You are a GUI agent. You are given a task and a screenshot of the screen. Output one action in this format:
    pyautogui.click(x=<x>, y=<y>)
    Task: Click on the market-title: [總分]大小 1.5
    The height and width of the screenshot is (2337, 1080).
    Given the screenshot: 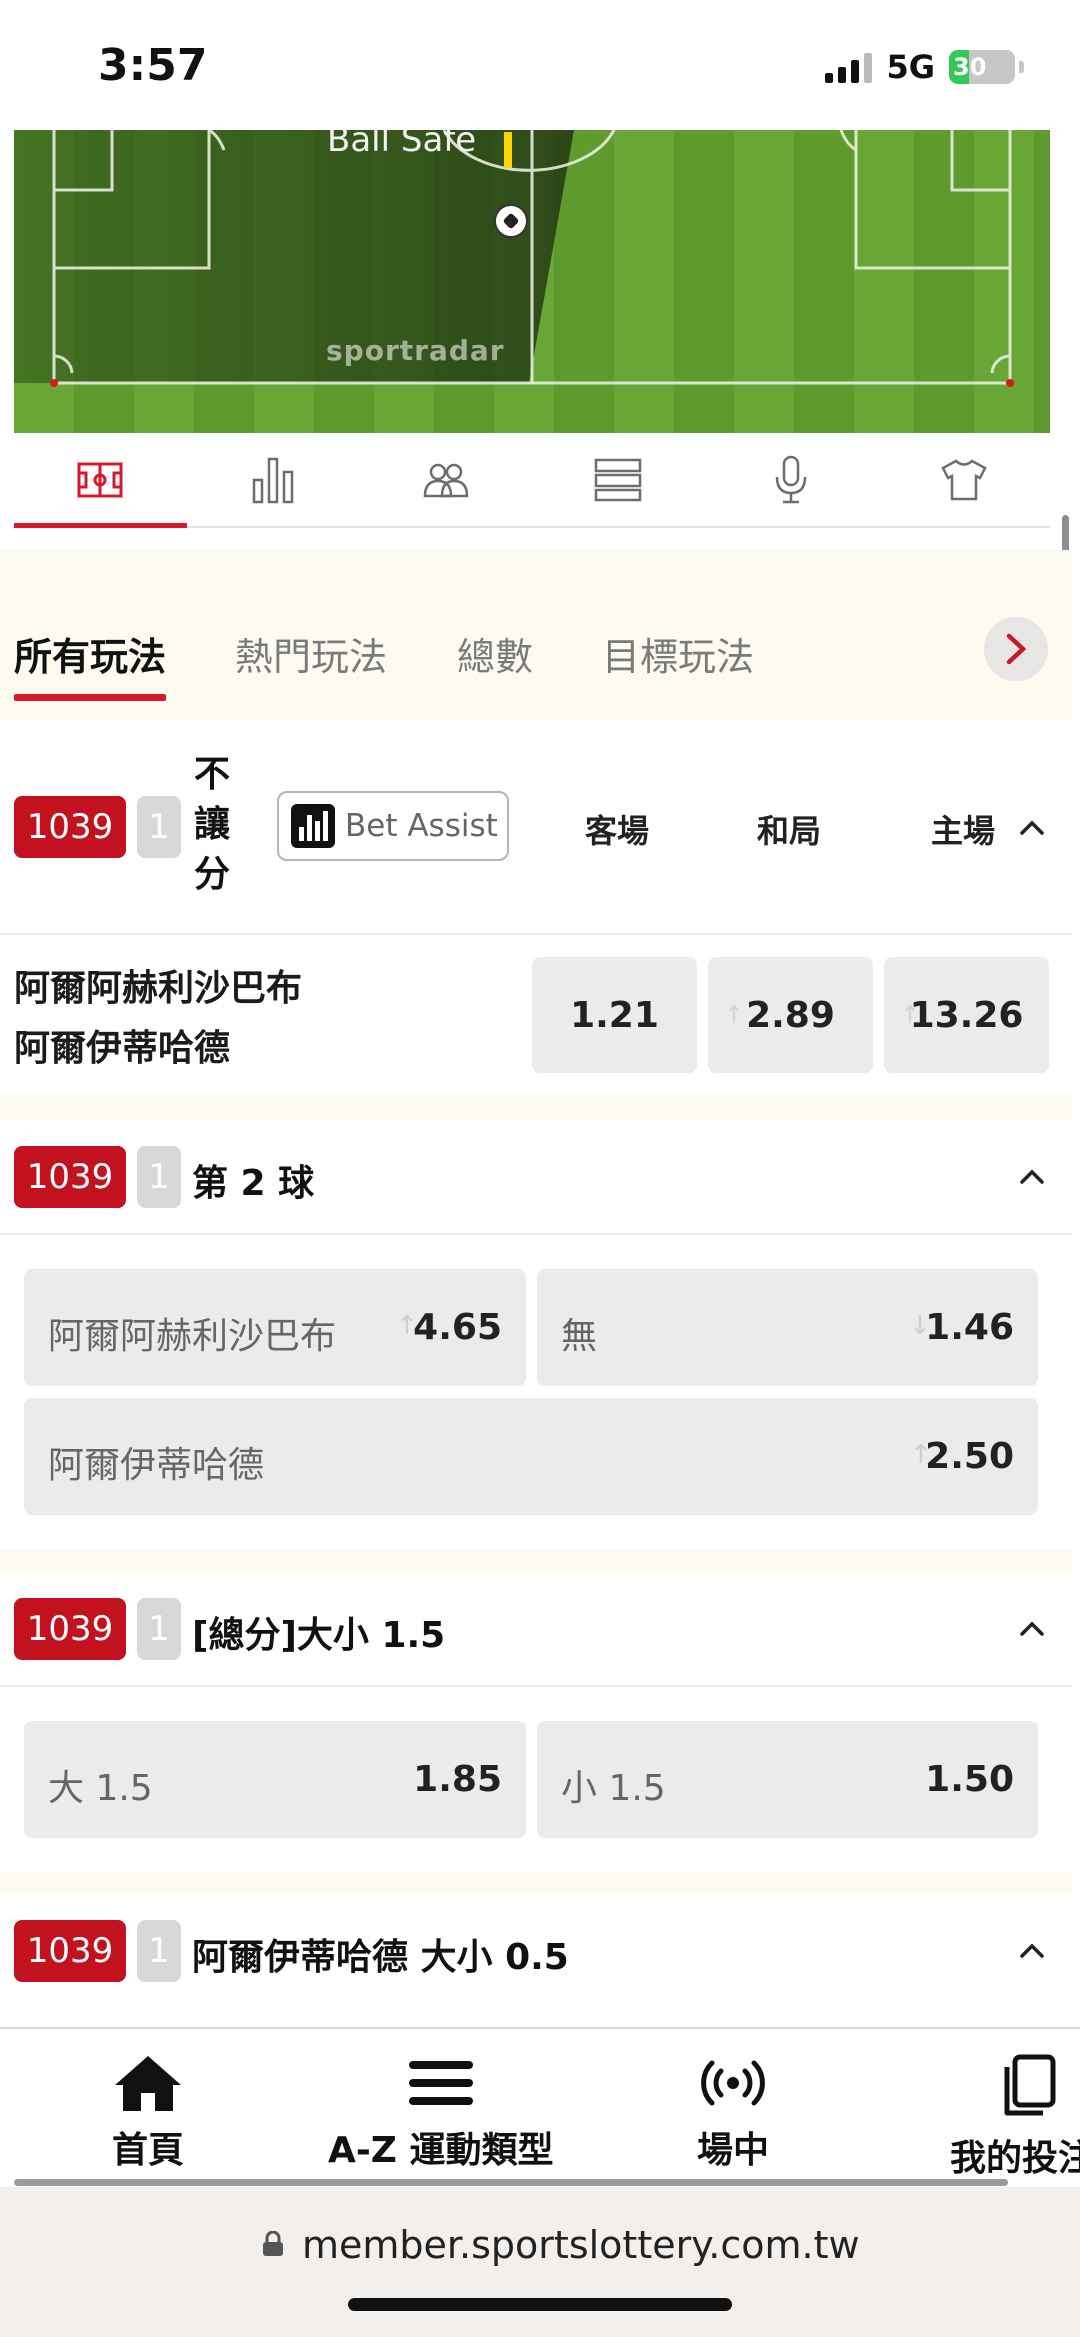 What is the action you would take?
    pyautogui.click(x=319, y=1635)
    